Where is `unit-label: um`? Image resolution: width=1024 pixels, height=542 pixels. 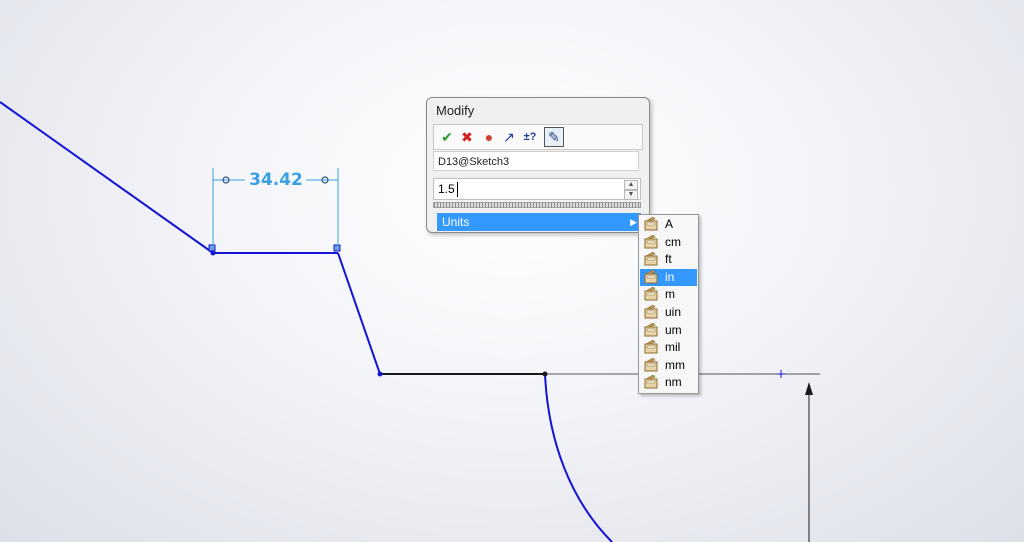 unit-label: um is located at coordinates (673, 329).